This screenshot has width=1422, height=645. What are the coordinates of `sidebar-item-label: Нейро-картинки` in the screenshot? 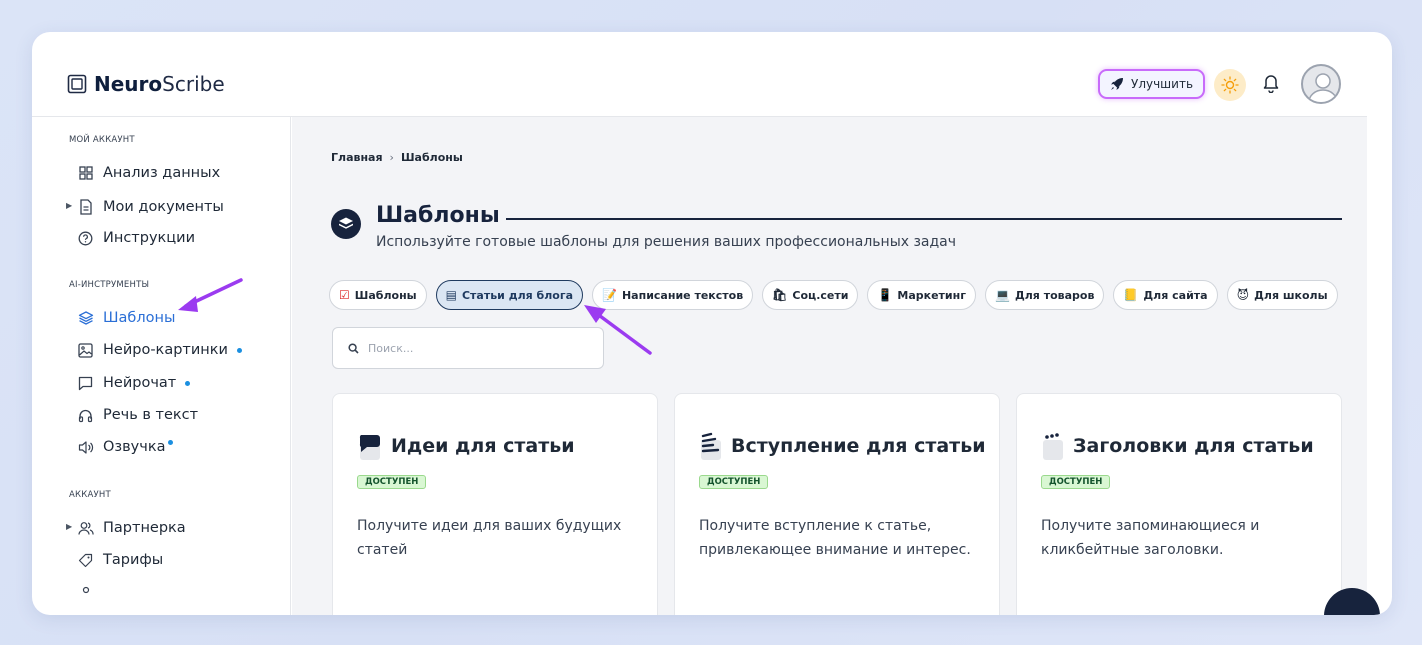 It's located at (165, 350).